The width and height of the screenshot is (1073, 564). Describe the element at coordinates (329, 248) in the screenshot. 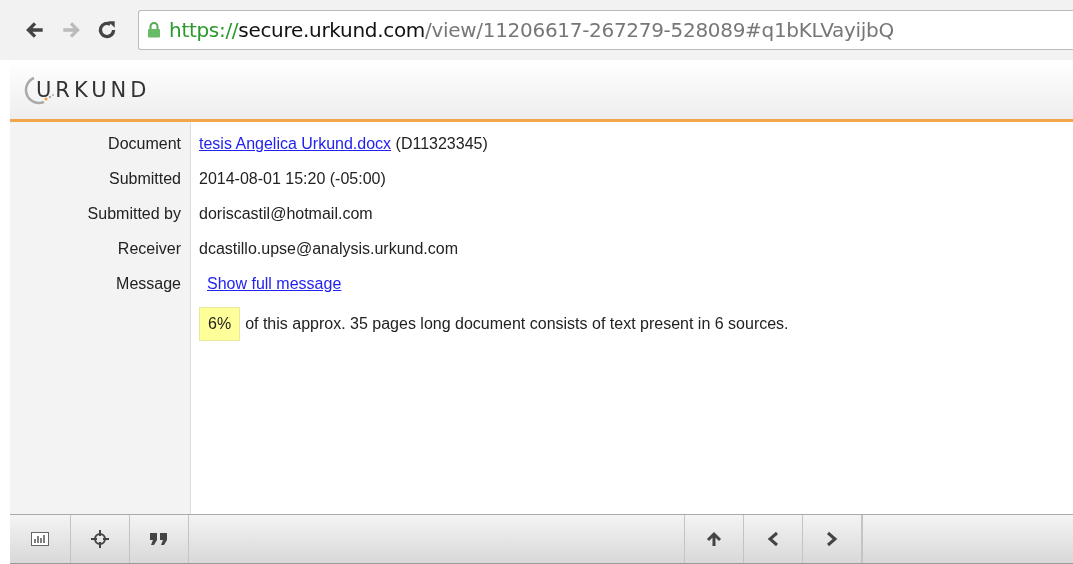

I see `field-value: dcastillo.upse@analysis.urkund.com` at that location.